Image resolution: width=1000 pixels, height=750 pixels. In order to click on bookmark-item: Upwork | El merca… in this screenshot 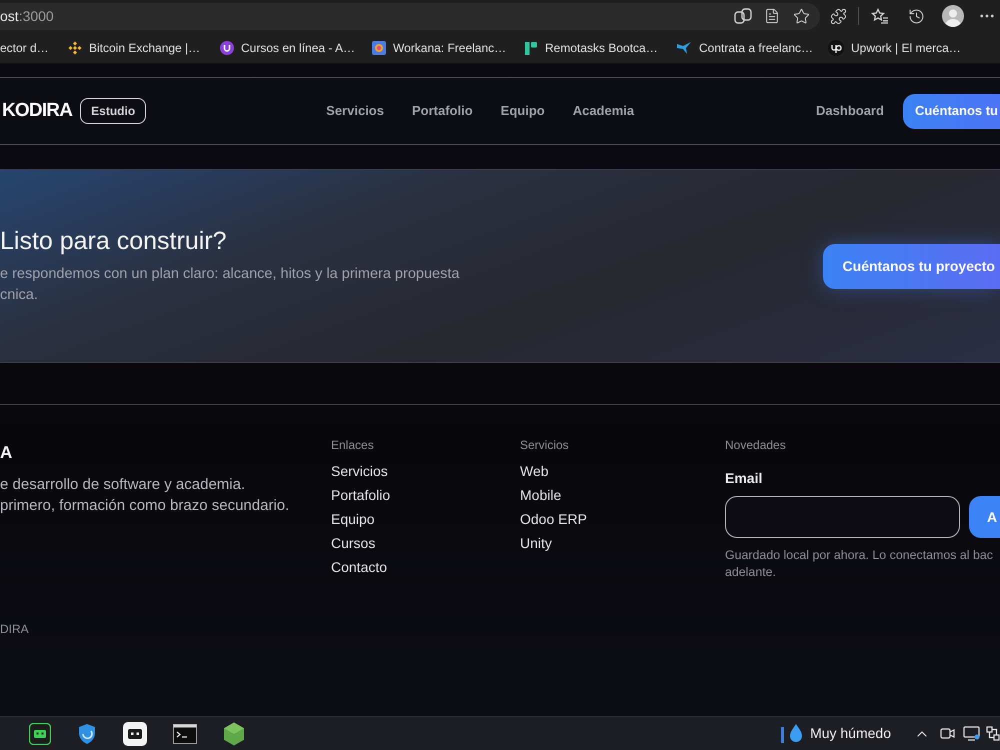, I will do `click(902, 47)`.